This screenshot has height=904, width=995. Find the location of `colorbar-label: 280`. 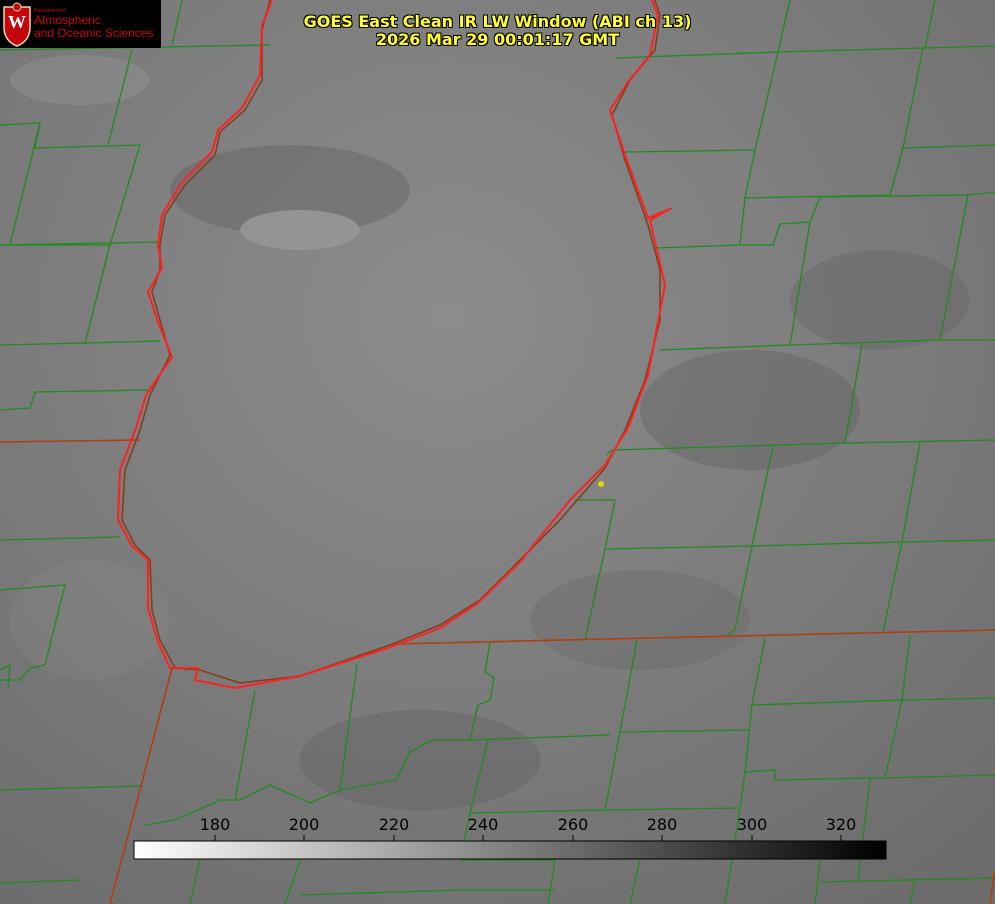

colorbar-label: 280 is located at coordinates (662, 824).